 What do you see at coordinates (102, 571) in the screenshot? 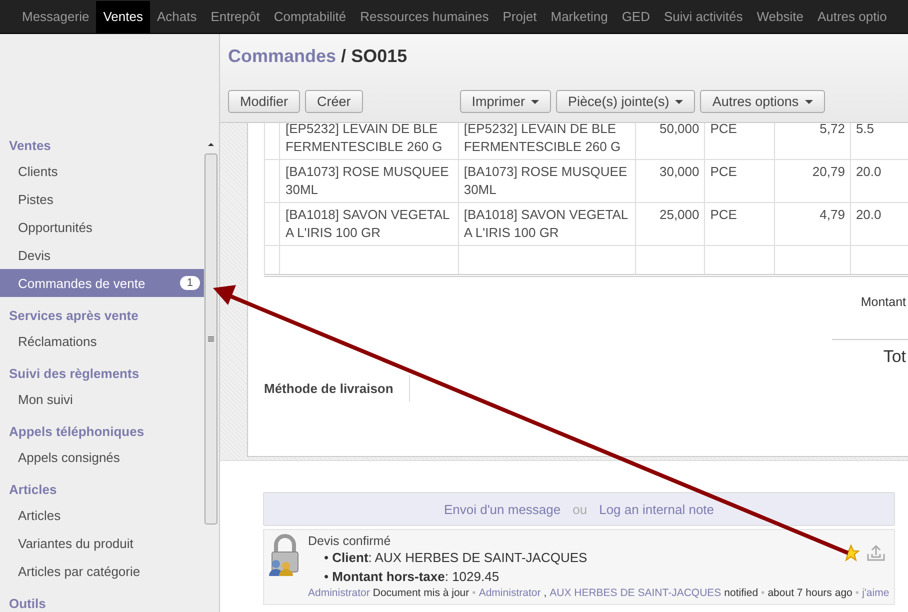
I see `sidebar-item: Articles par catégorie` at bounding box center [102, 571].